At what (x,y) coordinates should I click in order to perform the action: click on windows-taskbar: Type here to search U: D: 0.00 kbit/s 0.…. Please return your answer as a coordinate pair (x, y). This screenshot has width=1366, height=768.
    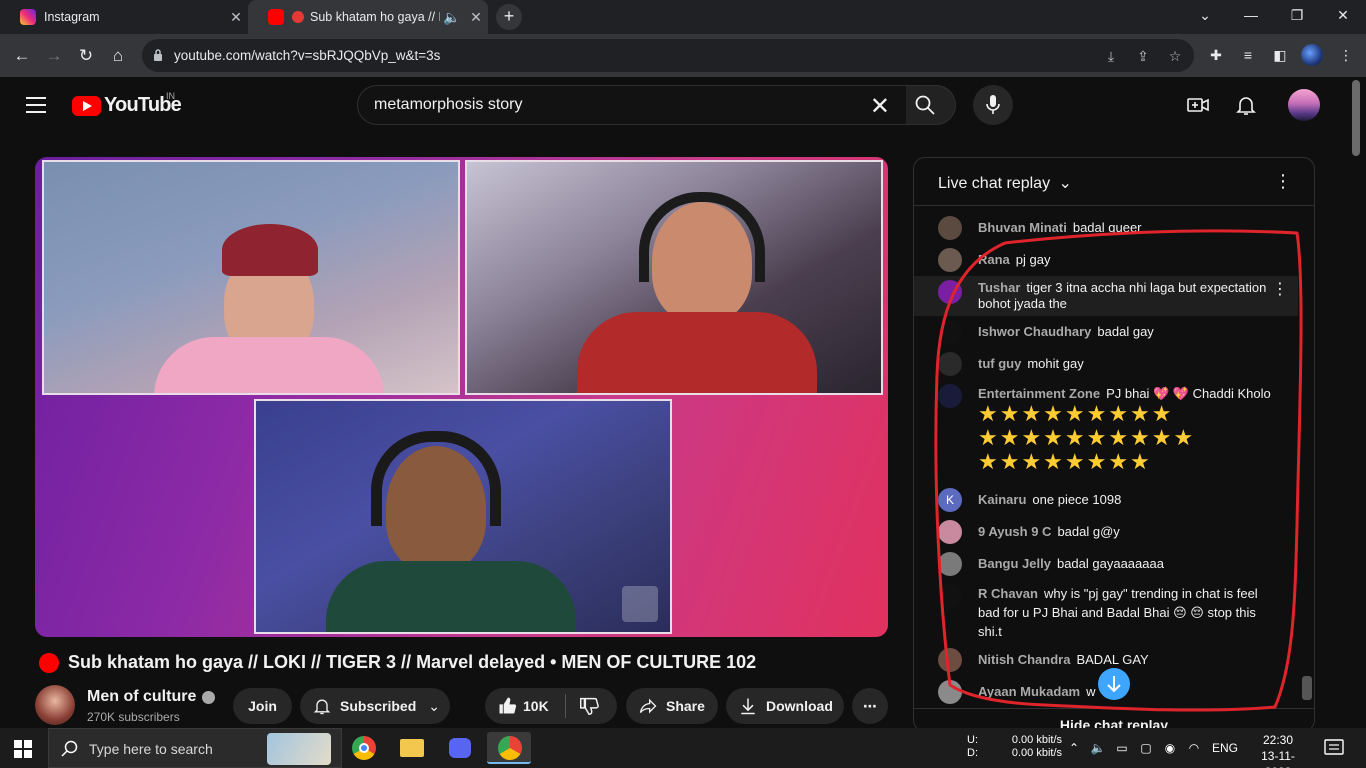
    Looking at the image, I should click on (683, 748).